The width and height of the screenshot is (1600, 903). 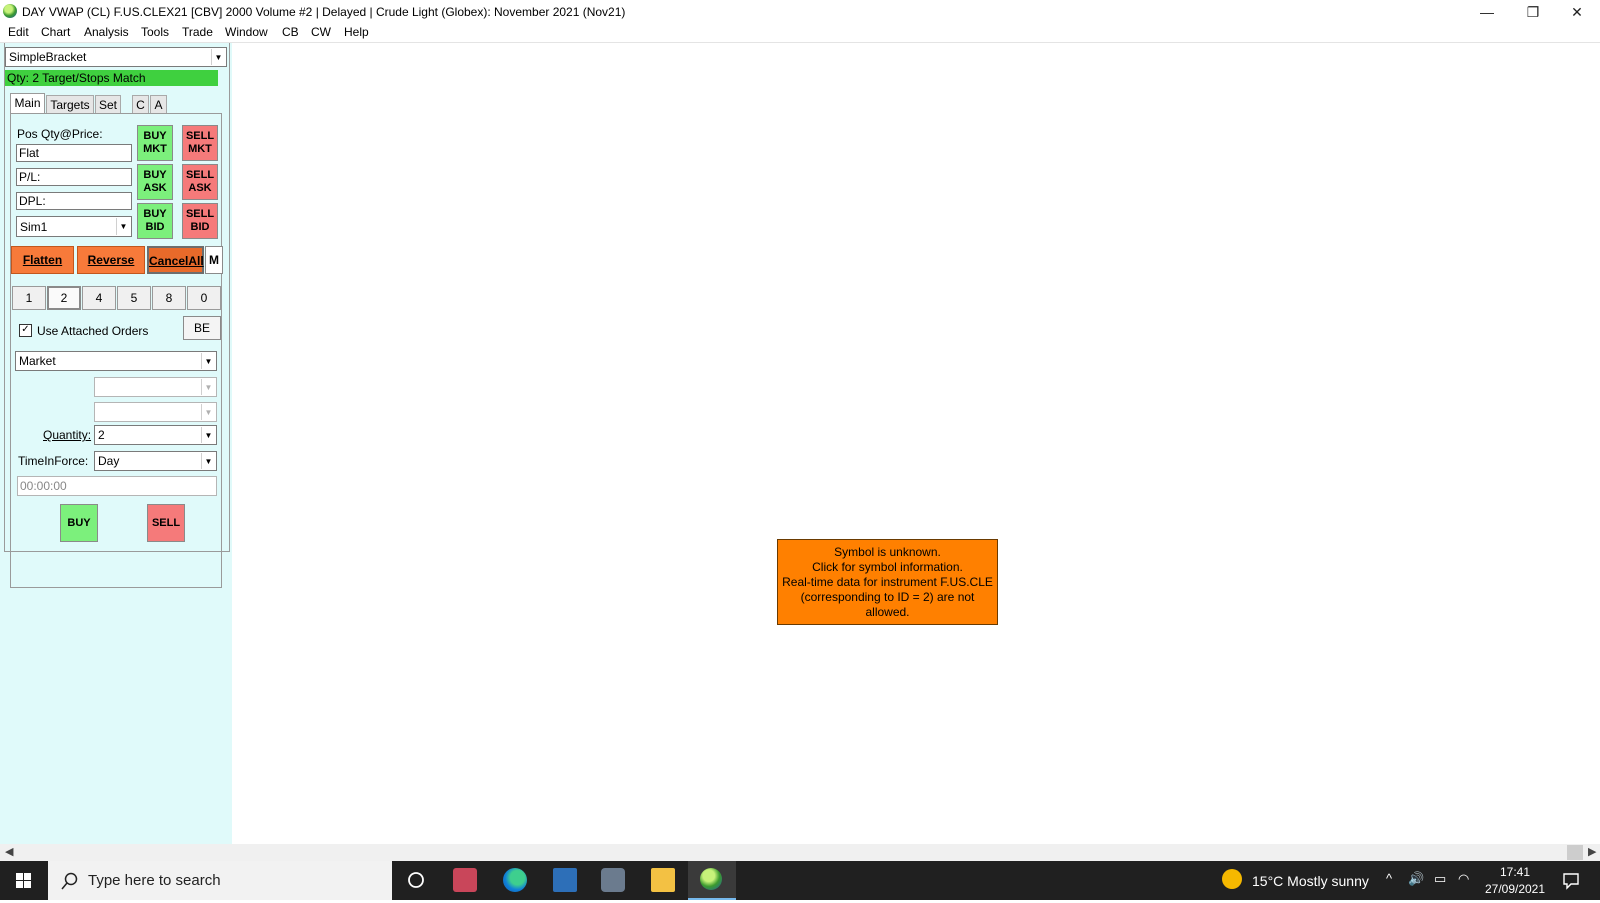 What do you see at coordinates (321, 32) in the screenshot?
I see `menu-cw: CW` at bounding box center [321, 32].